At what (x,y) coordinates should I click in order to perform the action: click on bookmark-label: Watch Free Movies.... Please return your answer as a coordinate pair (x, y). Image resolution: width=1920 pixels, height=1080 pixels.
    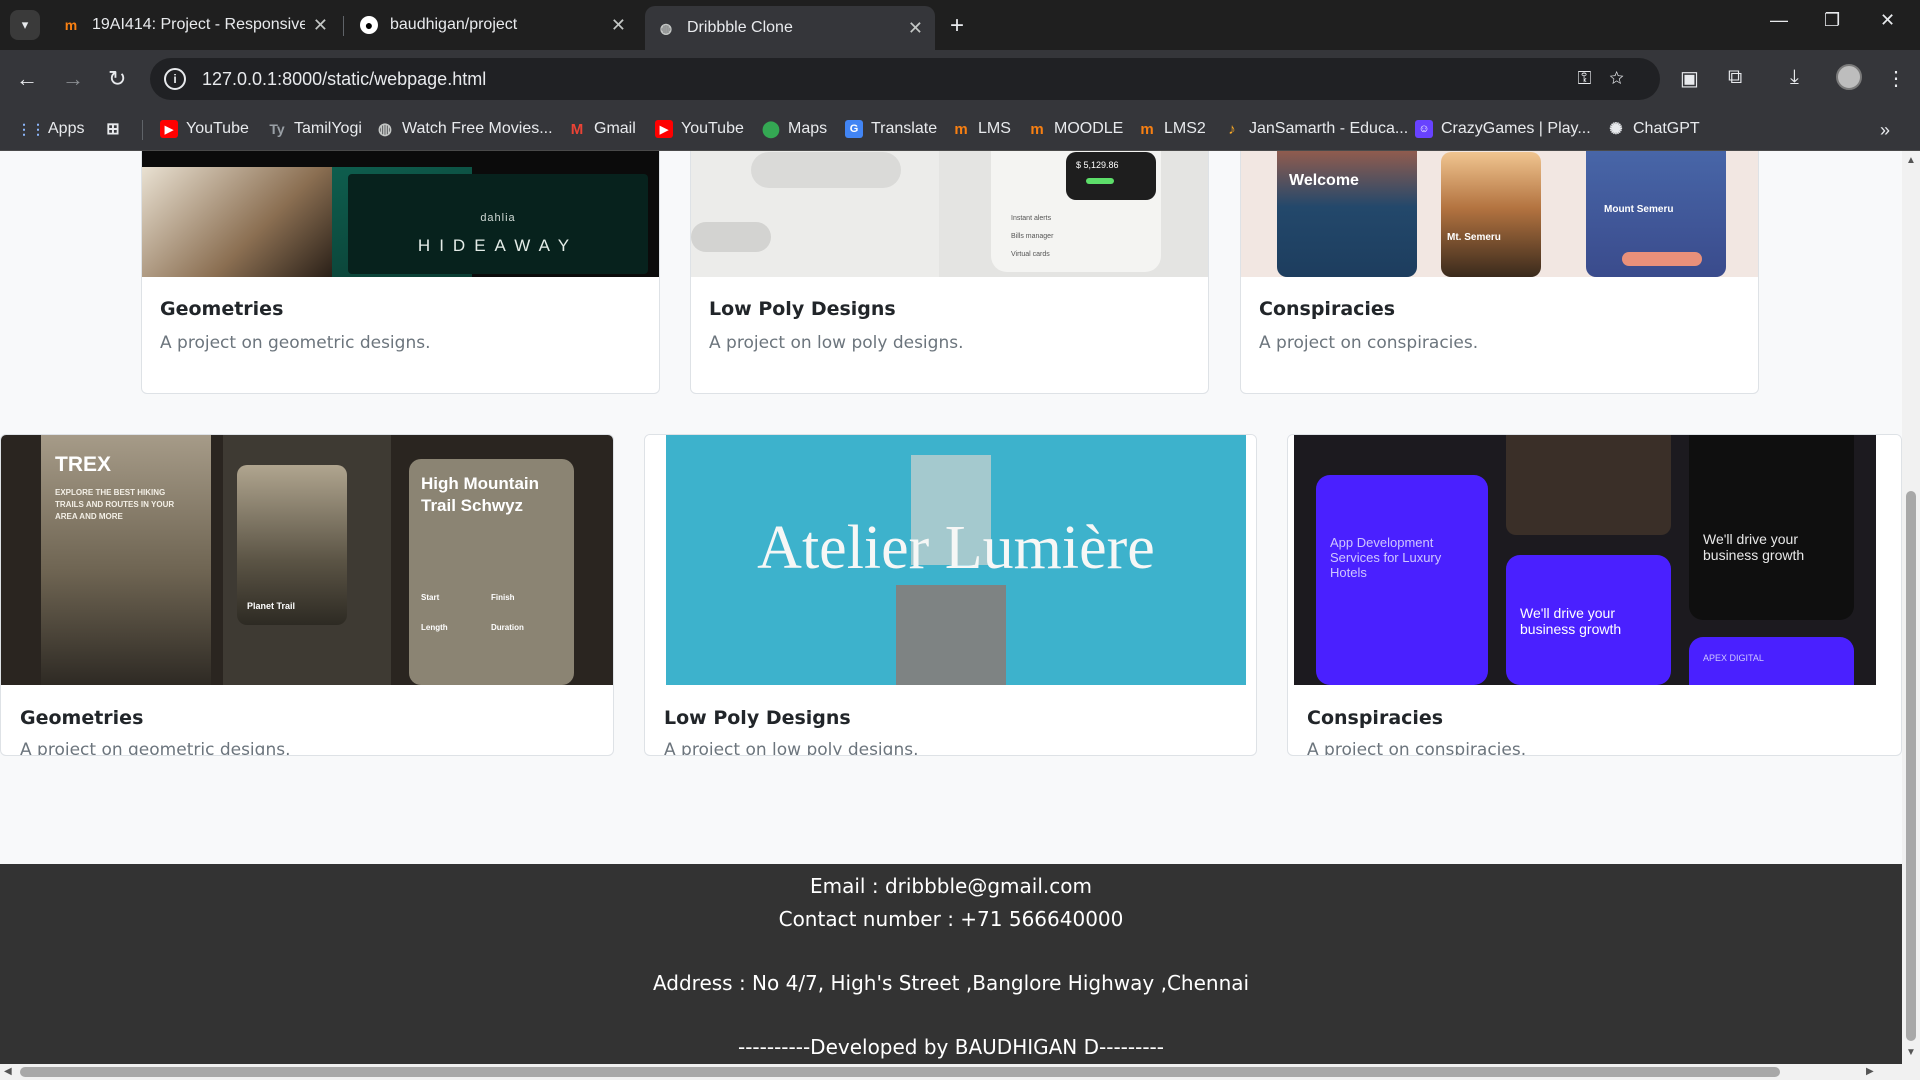
    Looking at the image, I should click on (477, 128).